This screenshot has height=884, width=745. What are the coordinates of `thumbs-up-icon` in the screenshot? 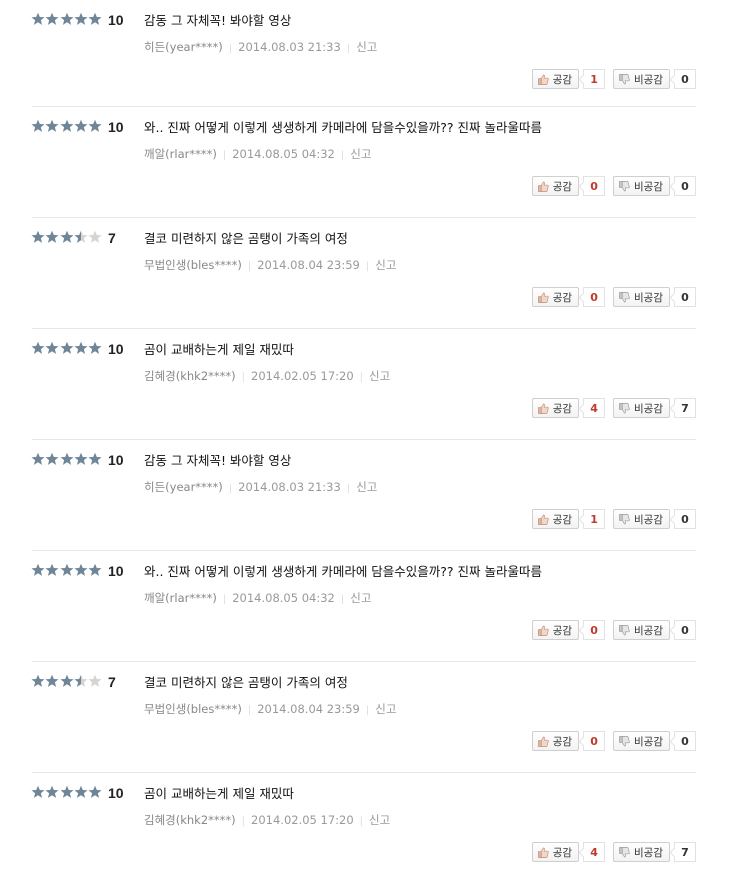 It's located at (543, 79).